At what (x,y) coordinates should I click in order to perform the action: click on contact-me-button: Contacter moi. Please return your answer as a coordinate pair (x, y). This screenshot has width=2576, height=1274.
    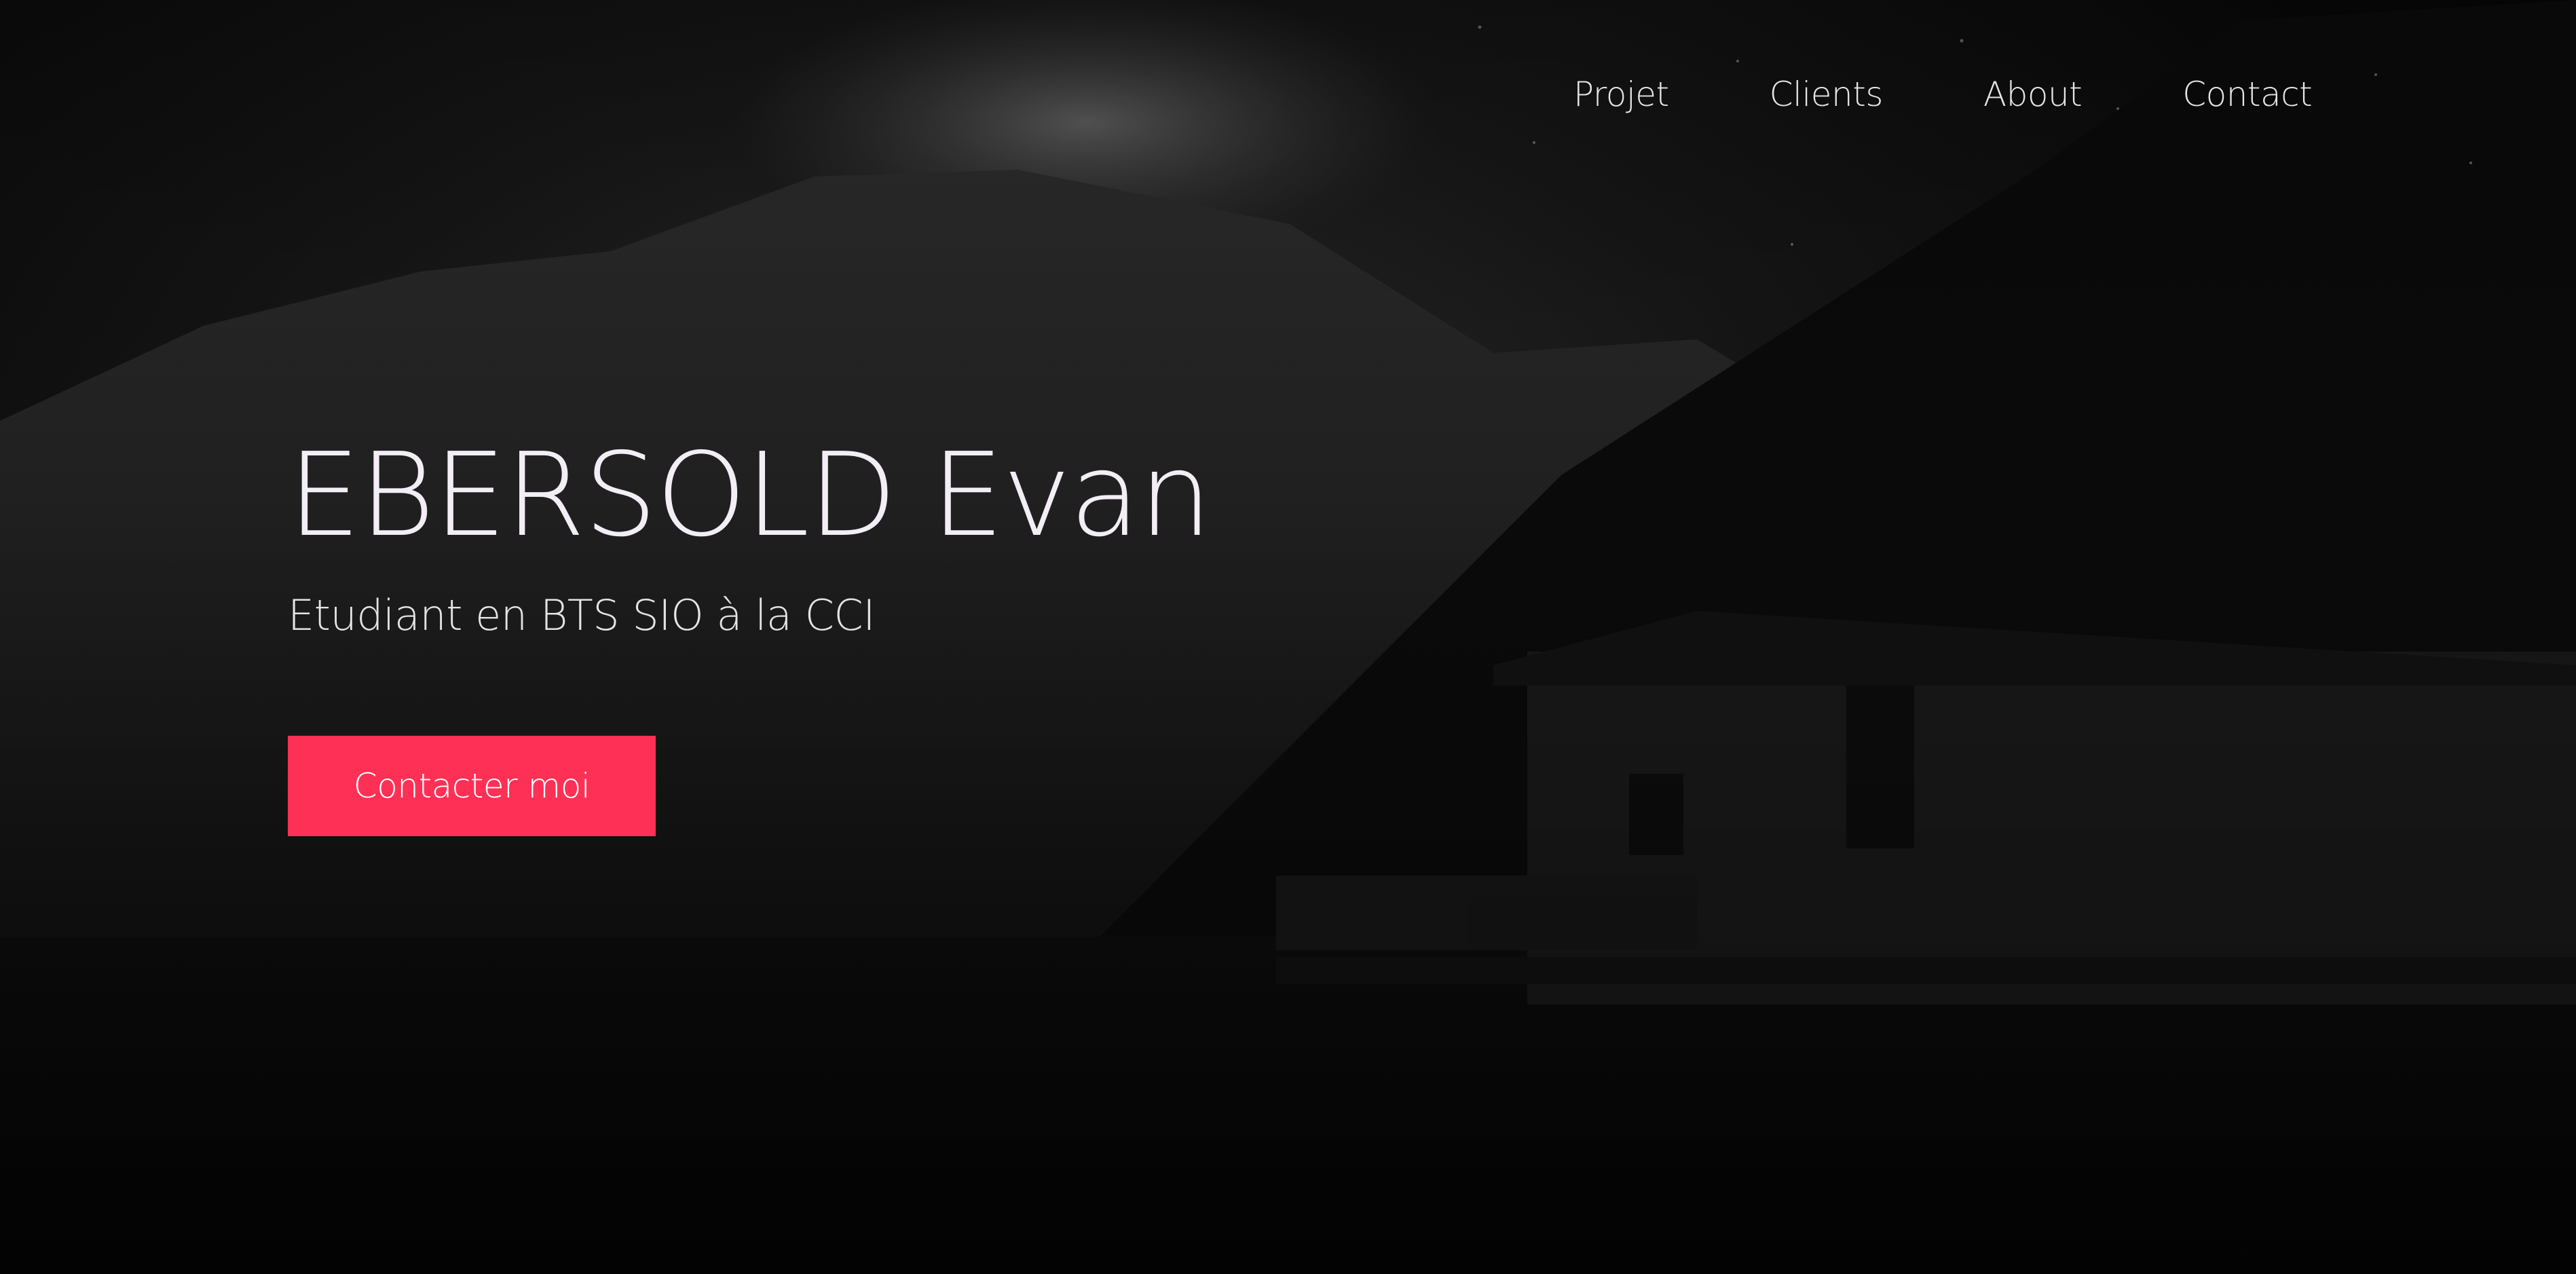
    Looking at the image, I should click on (472, 786).